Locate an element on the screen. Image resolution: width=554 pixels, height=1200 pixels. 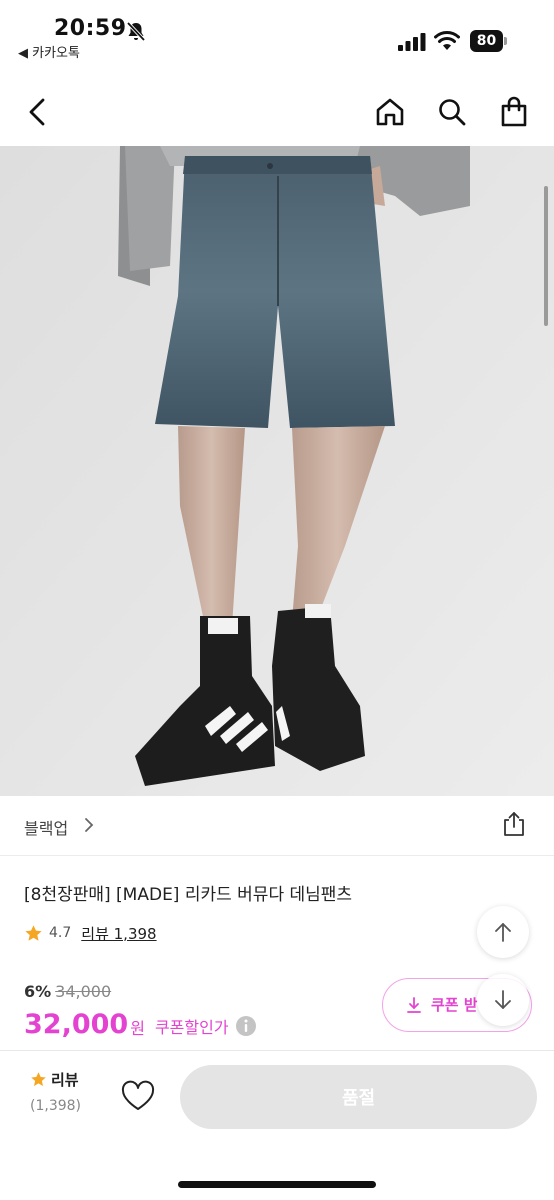
soldout-button: 품절 is located at coordinates (358, 1097).